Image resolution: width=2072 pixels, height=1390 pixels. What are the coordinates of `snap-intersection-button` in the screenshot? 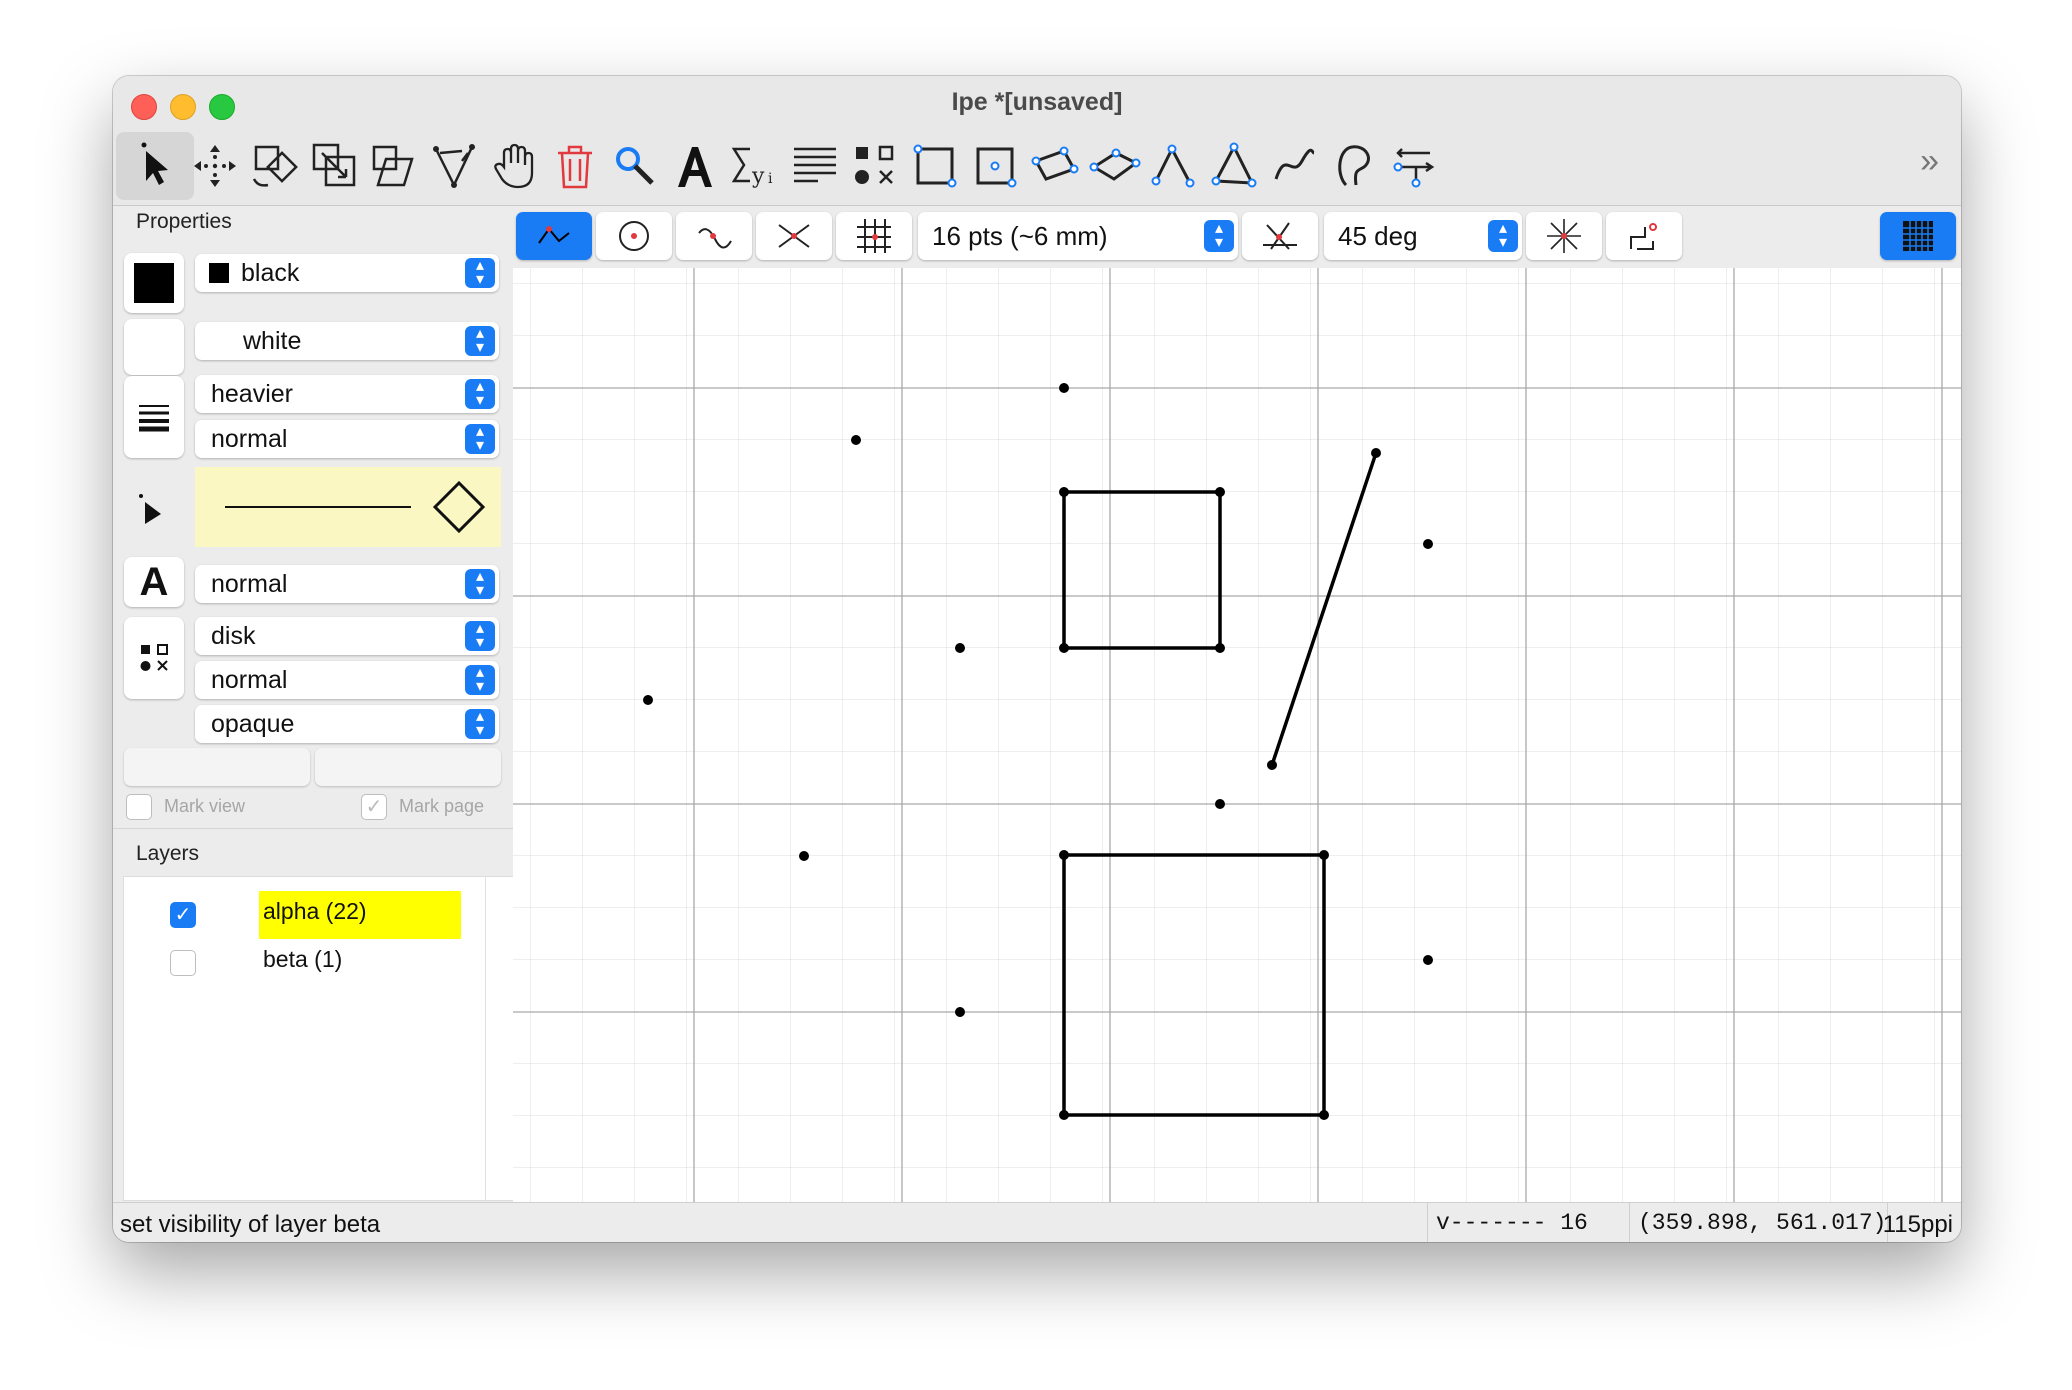 It's located at (794, 236).